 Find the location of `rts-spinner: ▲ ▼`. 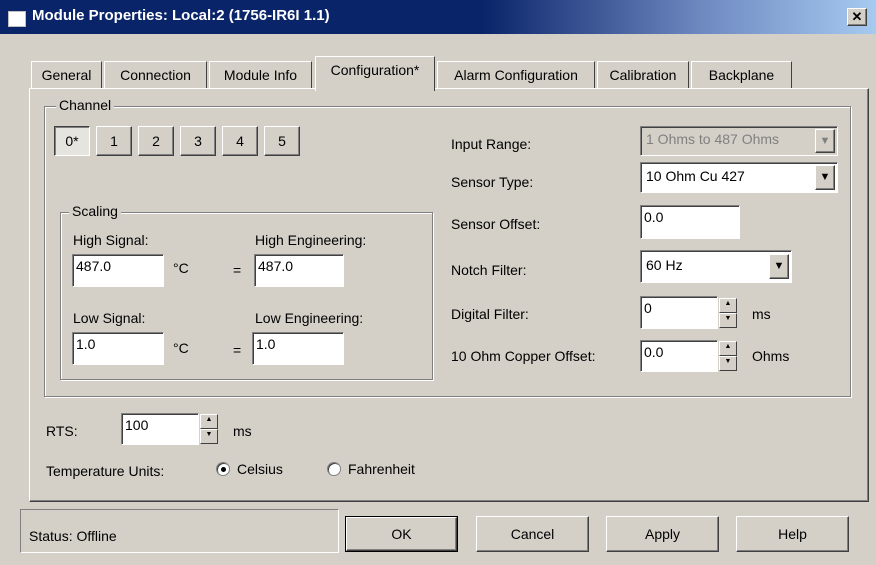

rts-spinner: ▲ ▼ is located at coordinates (209, 429).